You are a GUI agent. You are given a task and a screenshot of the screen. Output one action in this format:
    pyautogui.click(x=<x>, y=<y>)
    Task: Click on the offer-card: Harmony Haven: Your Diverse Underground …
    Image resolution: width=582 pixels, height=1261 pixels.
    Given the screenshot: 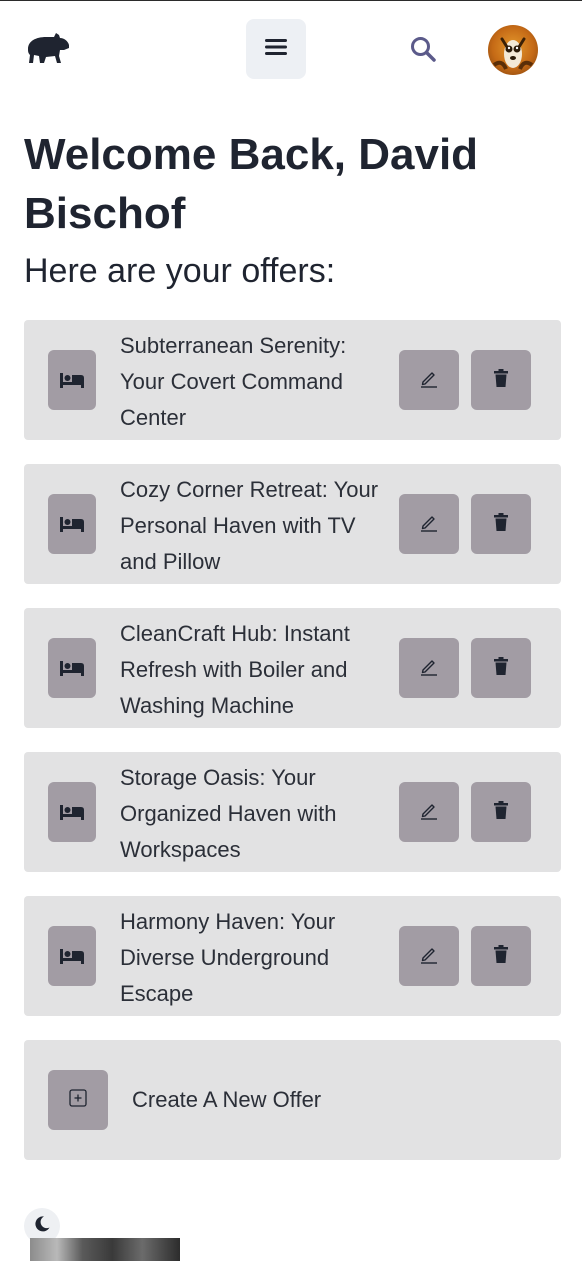 What is the action you would take?
    pyautogui.click(x=292, y=956)
    